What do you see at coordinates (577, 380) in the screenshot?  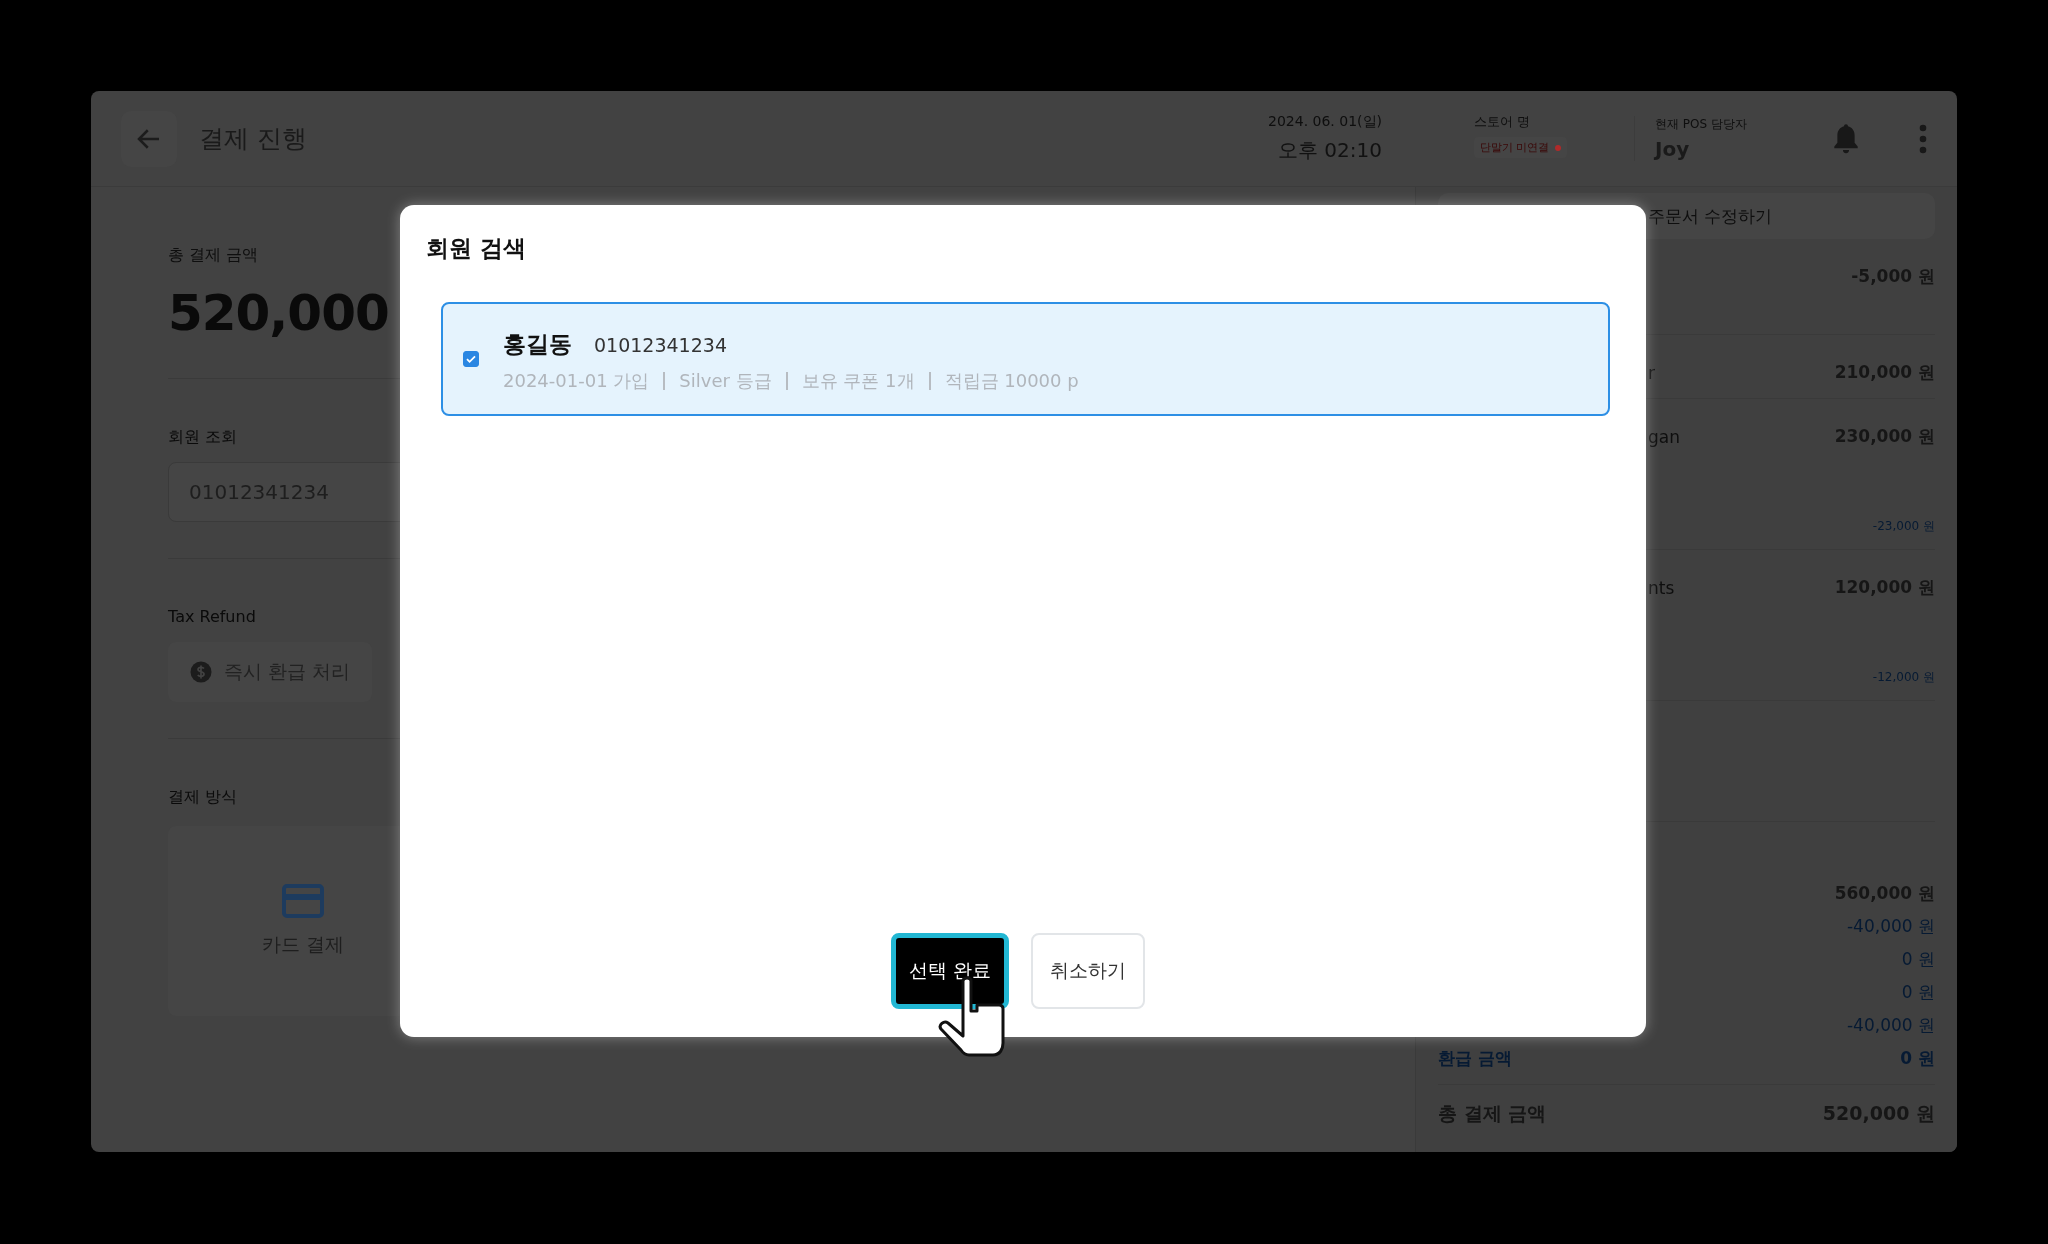 I see `member-detail: 2024-01-01 가입` at bounding box center [577, 380].